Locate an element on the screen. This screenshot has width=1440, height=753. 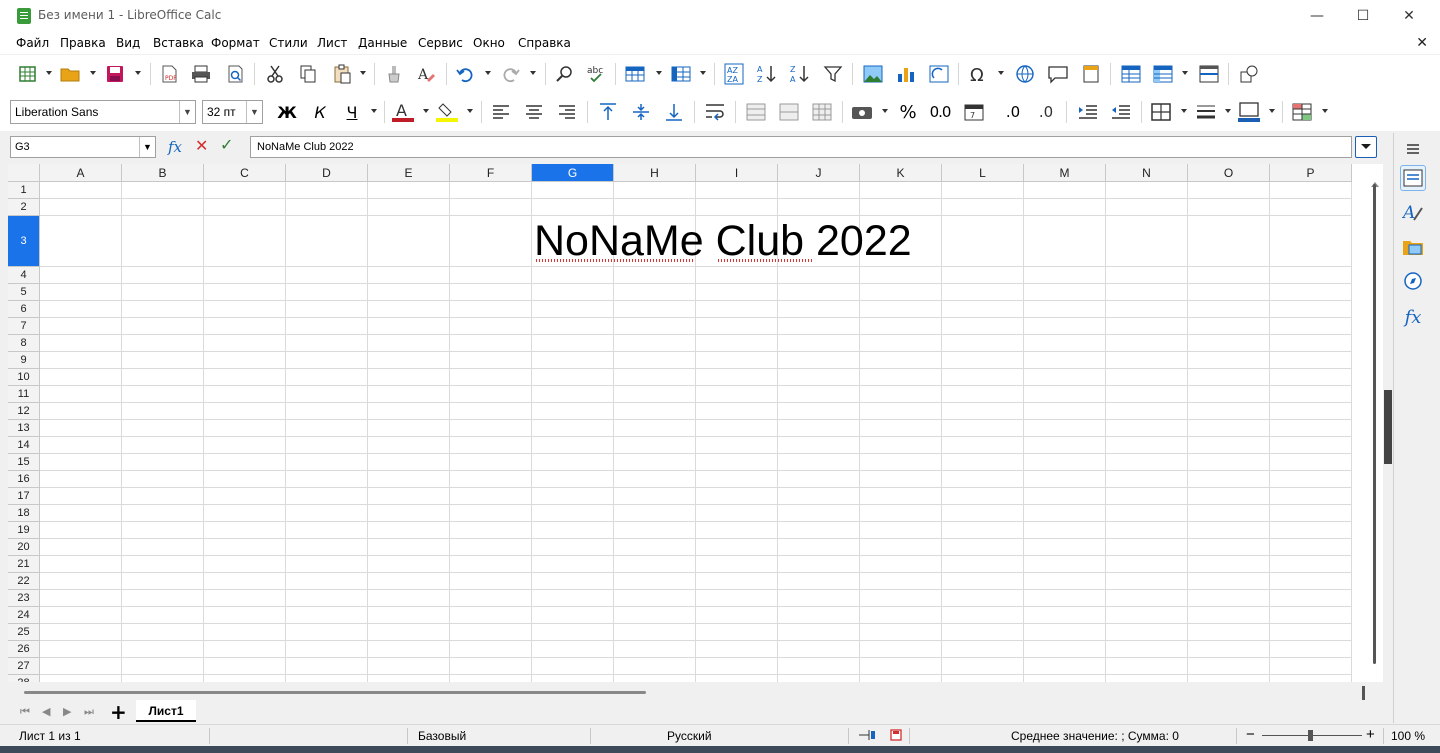
functions-icon: fx is located at coordinates (1413, 317).